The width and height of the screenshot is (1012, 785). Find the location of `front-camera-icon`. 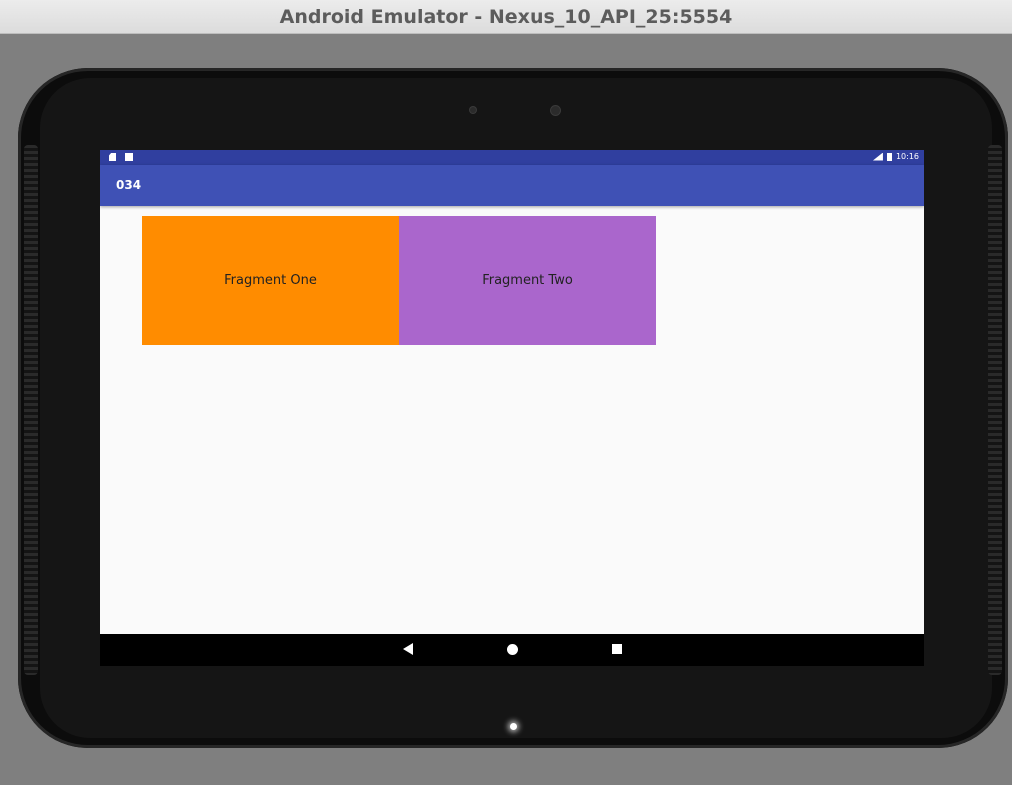

front-camera-icon is located at coordinates (555, 110).